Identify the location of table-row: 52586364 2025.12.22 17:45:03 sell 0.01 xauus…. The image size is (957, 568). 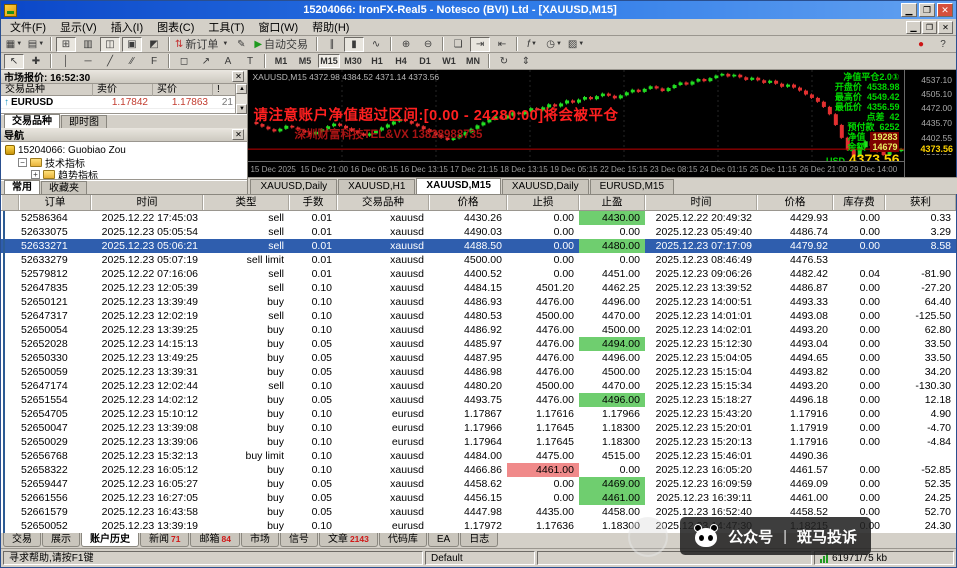
(478, 218).